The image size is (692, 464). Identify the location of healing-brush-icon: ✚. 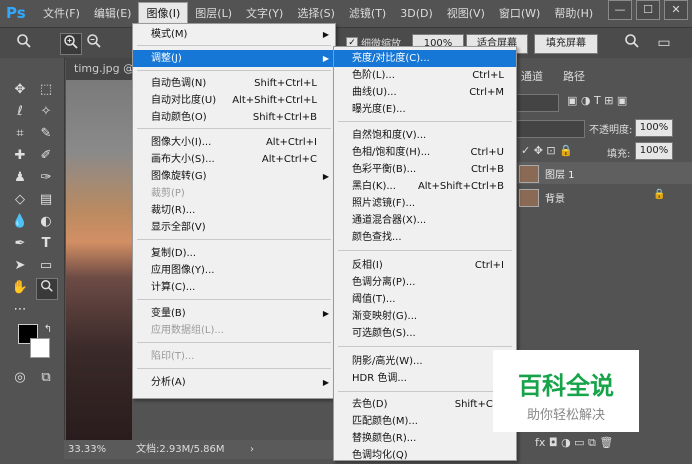
(20, 156).